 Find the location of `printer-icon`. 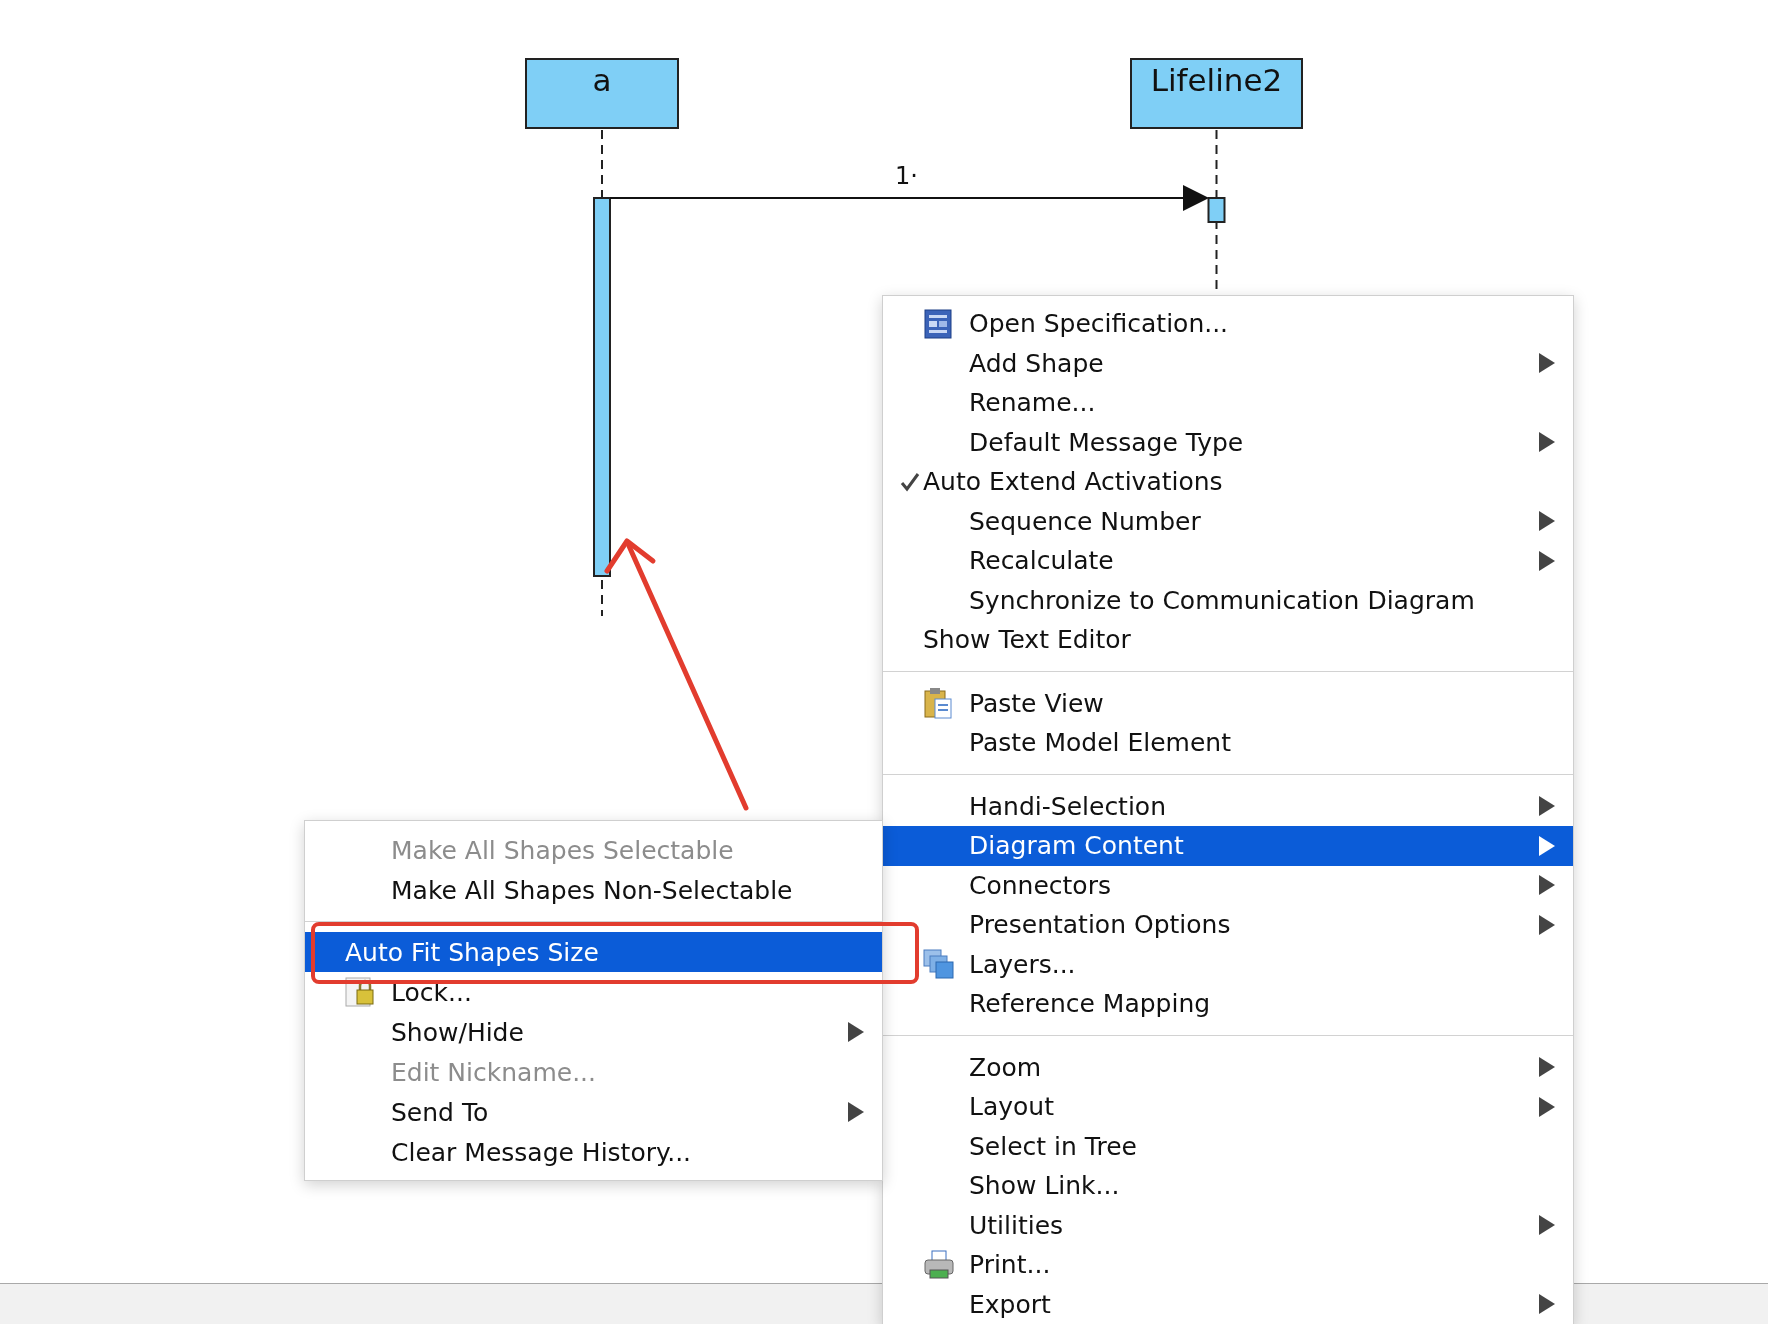

printer-icon is located at coordinates (939, 1264).